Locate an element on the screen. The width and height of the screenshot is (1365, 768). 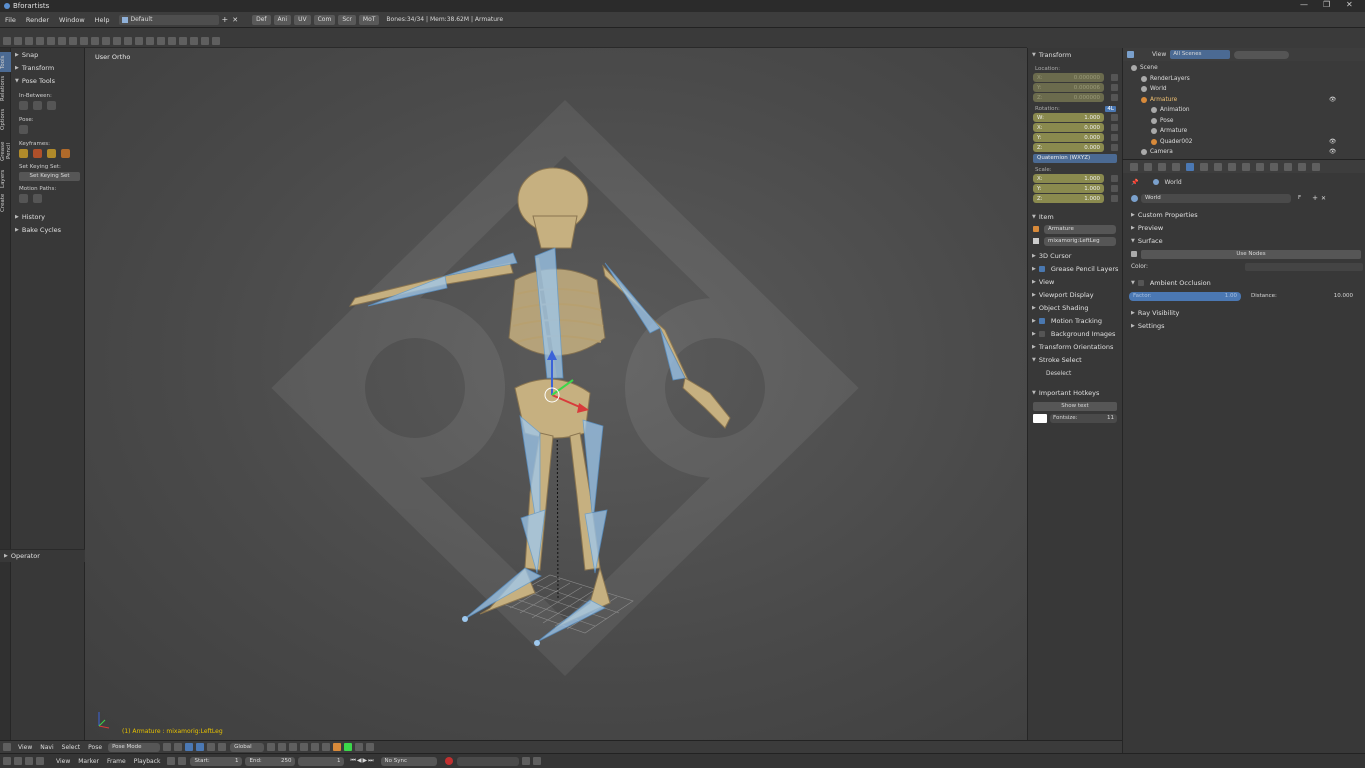
copy-pose-icon is located at coordinates (23, 129).